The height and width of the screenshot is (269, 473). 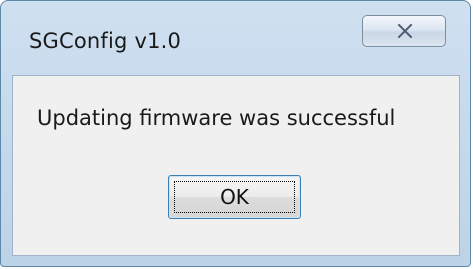 I want to click on dialog-message: Updating firmware was successful, so click(x=216, y=118).